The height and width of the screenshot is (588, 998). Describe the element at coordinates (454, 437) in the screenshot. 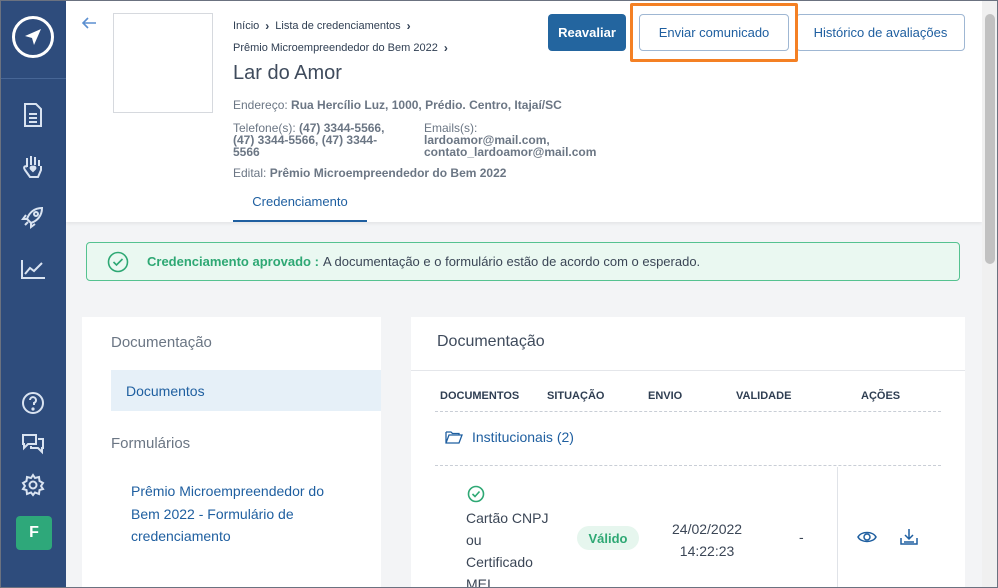

I see `folder-open-icon` at that location.